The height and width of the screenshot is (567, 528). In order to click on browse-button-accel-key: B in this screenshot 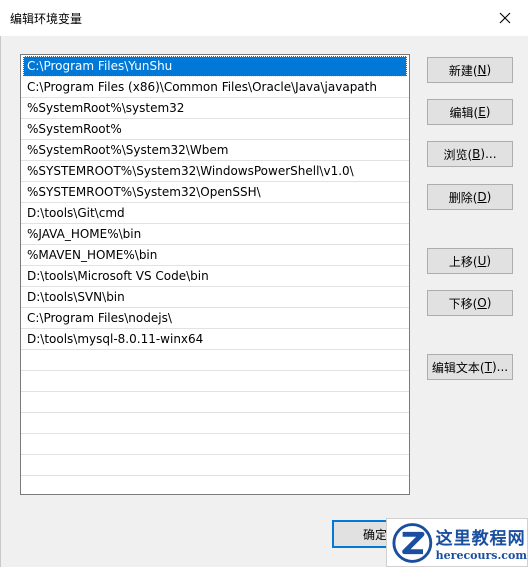, I will do `click(476, 154)`.